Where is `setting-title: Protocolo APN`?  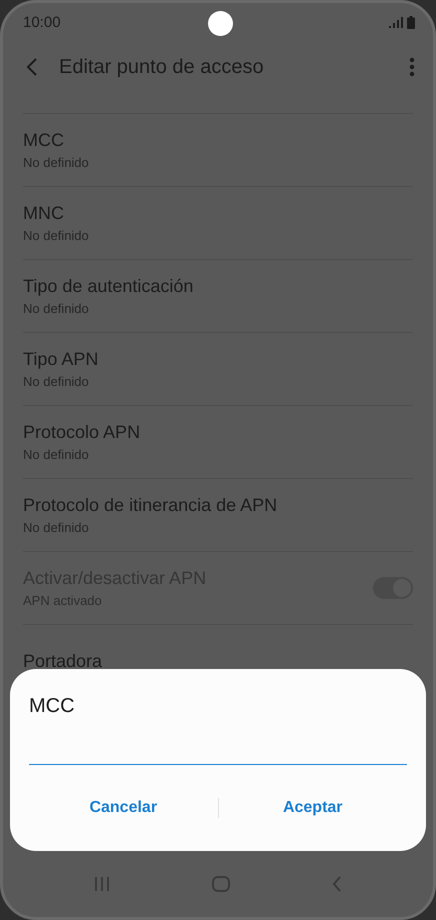
setting-title: Protocolo APN is located at coordinates (81, 432).